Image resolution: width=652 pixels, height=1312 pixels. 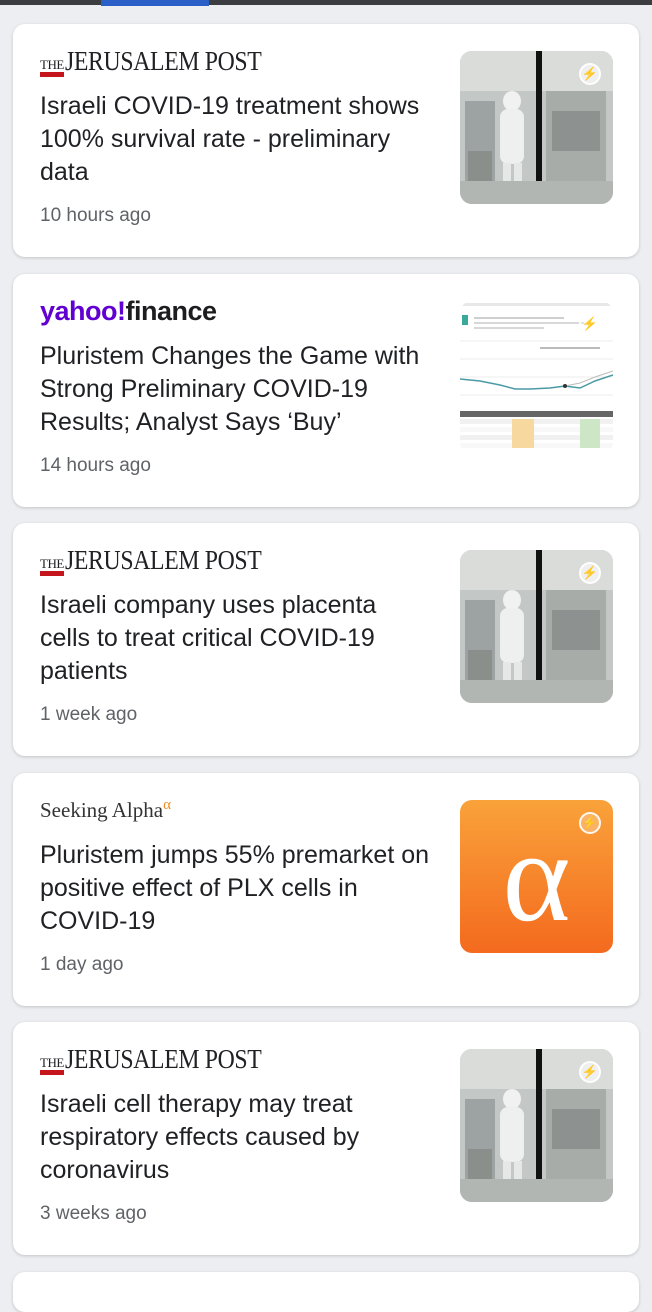 I want to click on news-card-partial, so click(x=326, y=1292).